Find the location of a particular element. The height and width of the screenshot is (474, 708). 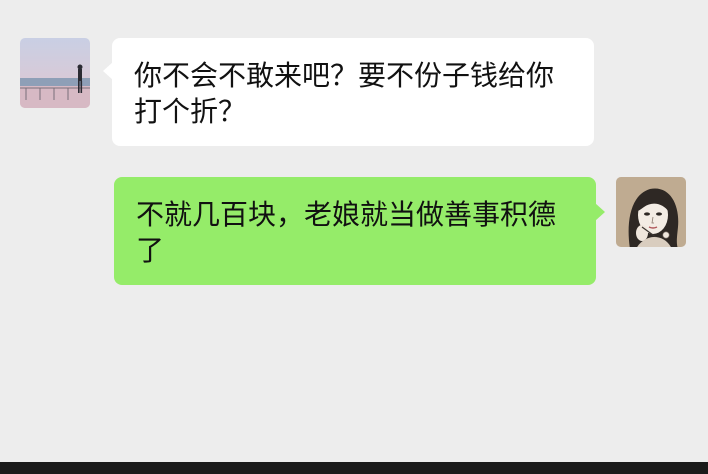

seaside-person-avatar-icon is located at coordinates (55, 73).